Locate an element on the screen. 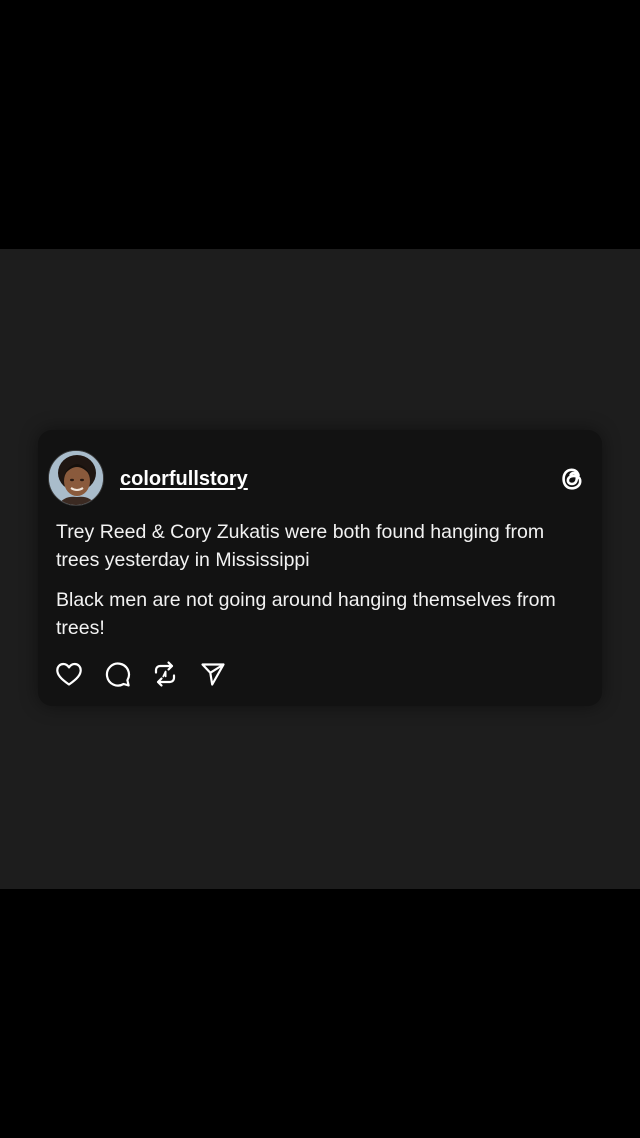 Image resolution: width=640 pixels, height=1138 pixels. avatar is located at coordinates (76, 478).